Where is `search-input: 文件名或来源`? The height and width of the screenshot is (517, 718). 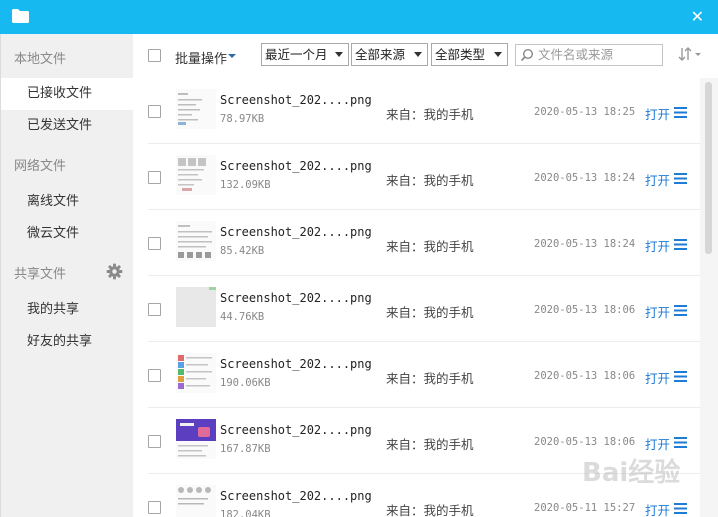
search-input: 文件名或来源 is located at coordinates (589, 55).